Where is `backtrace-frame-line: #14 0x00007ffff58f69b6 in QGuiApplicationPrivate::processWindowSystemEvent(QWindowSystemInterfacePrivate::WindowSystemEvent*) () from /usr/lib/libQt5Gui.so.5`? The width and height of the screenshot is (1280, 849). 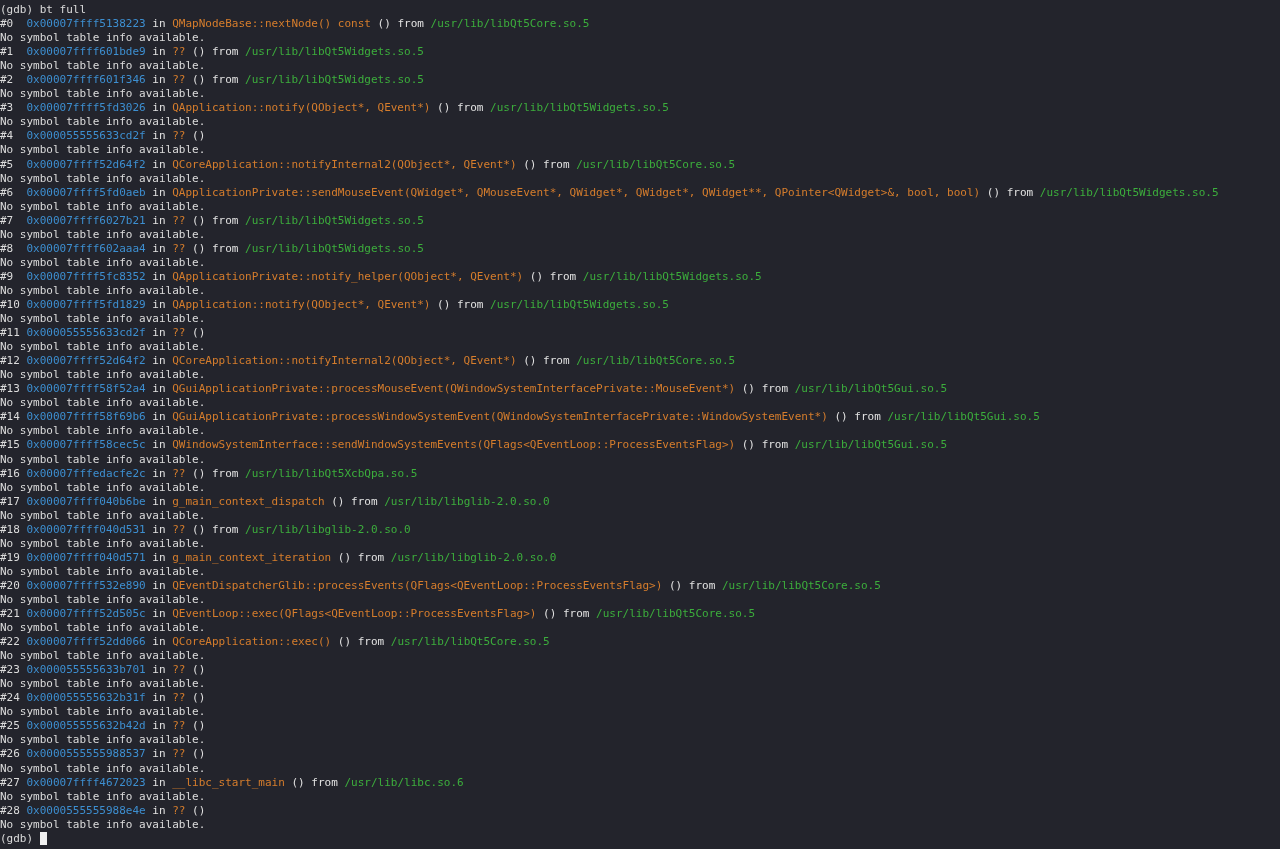 backtrace-frame-line: #14 0x00007ffff58f69b6 in QGuiApplicationPrivate::processWindowSystemEvent(QWindowSystemInterfacePrivate::WindowSystemEvent*) () from /usr/lib/libQt5Gui.so.5 is located at coordinates (520, 417).